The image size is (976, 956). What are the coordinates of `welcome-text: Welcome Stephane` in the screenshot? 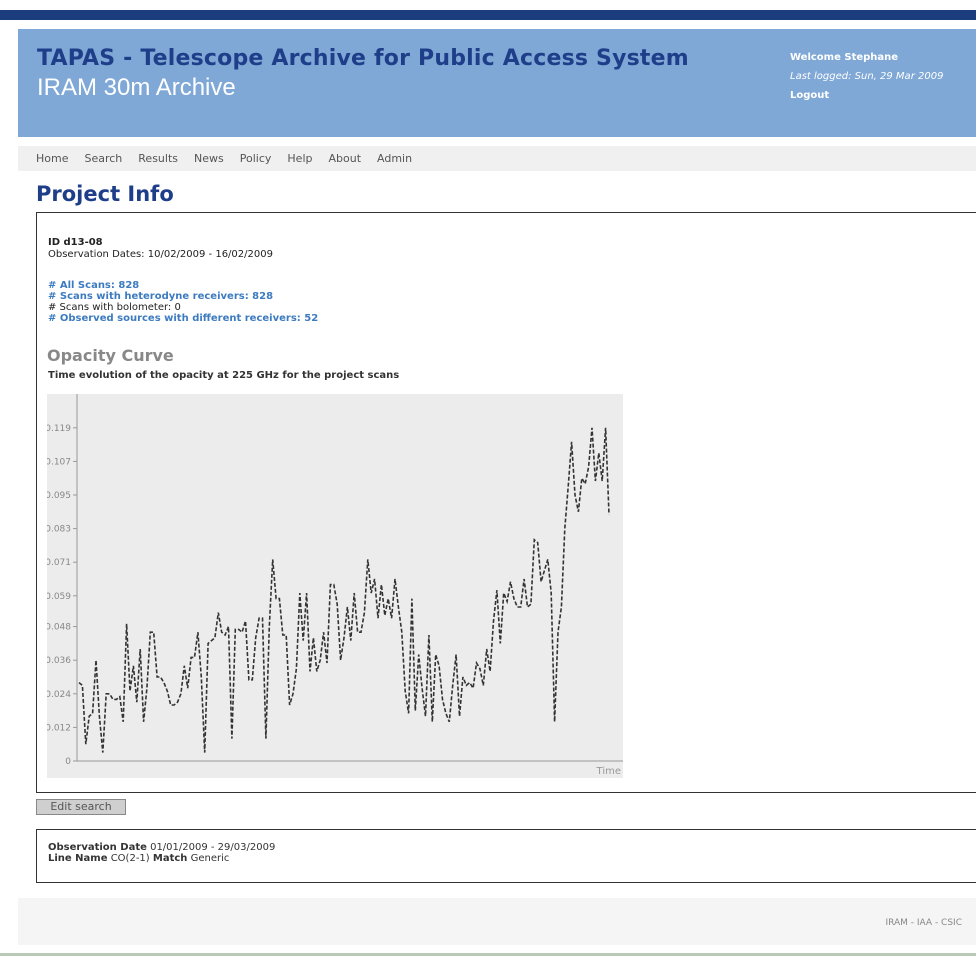 It's located at (844, 57).